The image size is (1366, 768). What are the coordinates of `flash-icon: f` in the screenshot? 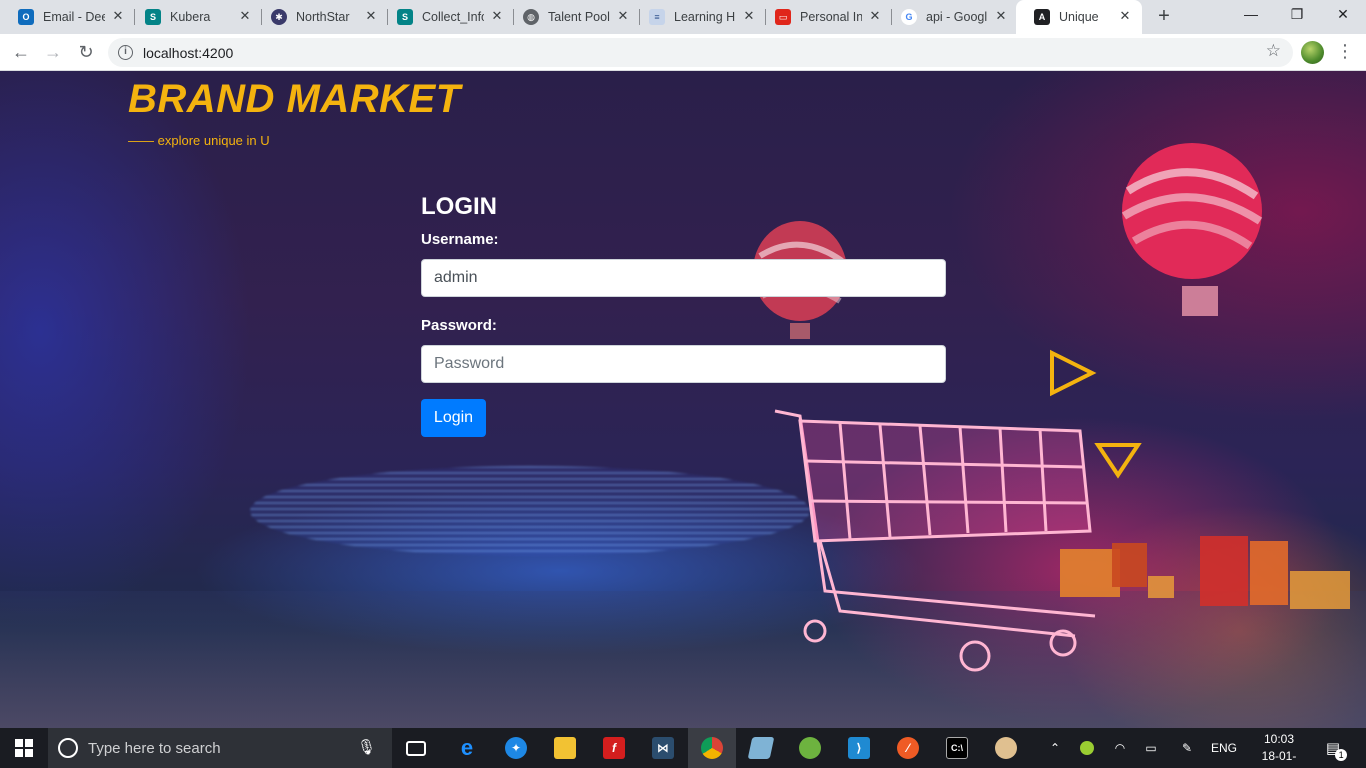 It's located at (614, 748).